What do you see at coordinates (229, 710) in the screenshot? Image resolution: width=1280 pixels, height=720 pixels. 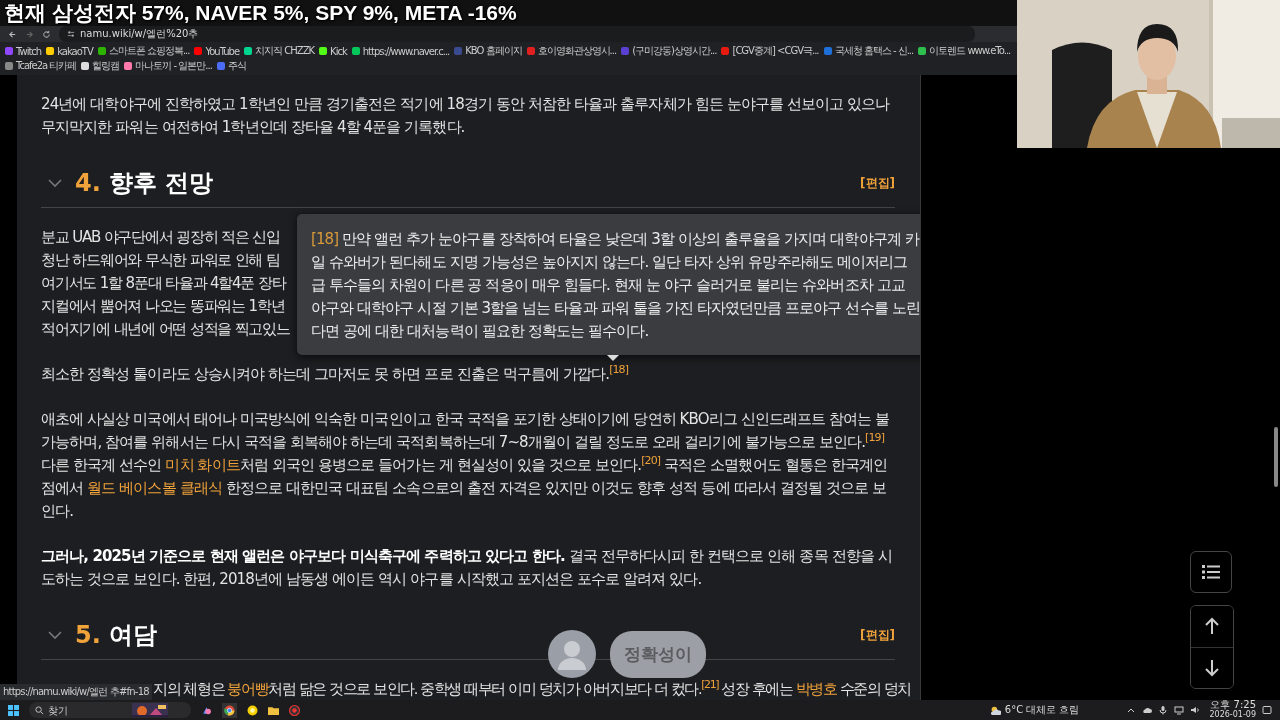 I see `browser-icon` at bounding box center [229, 710].